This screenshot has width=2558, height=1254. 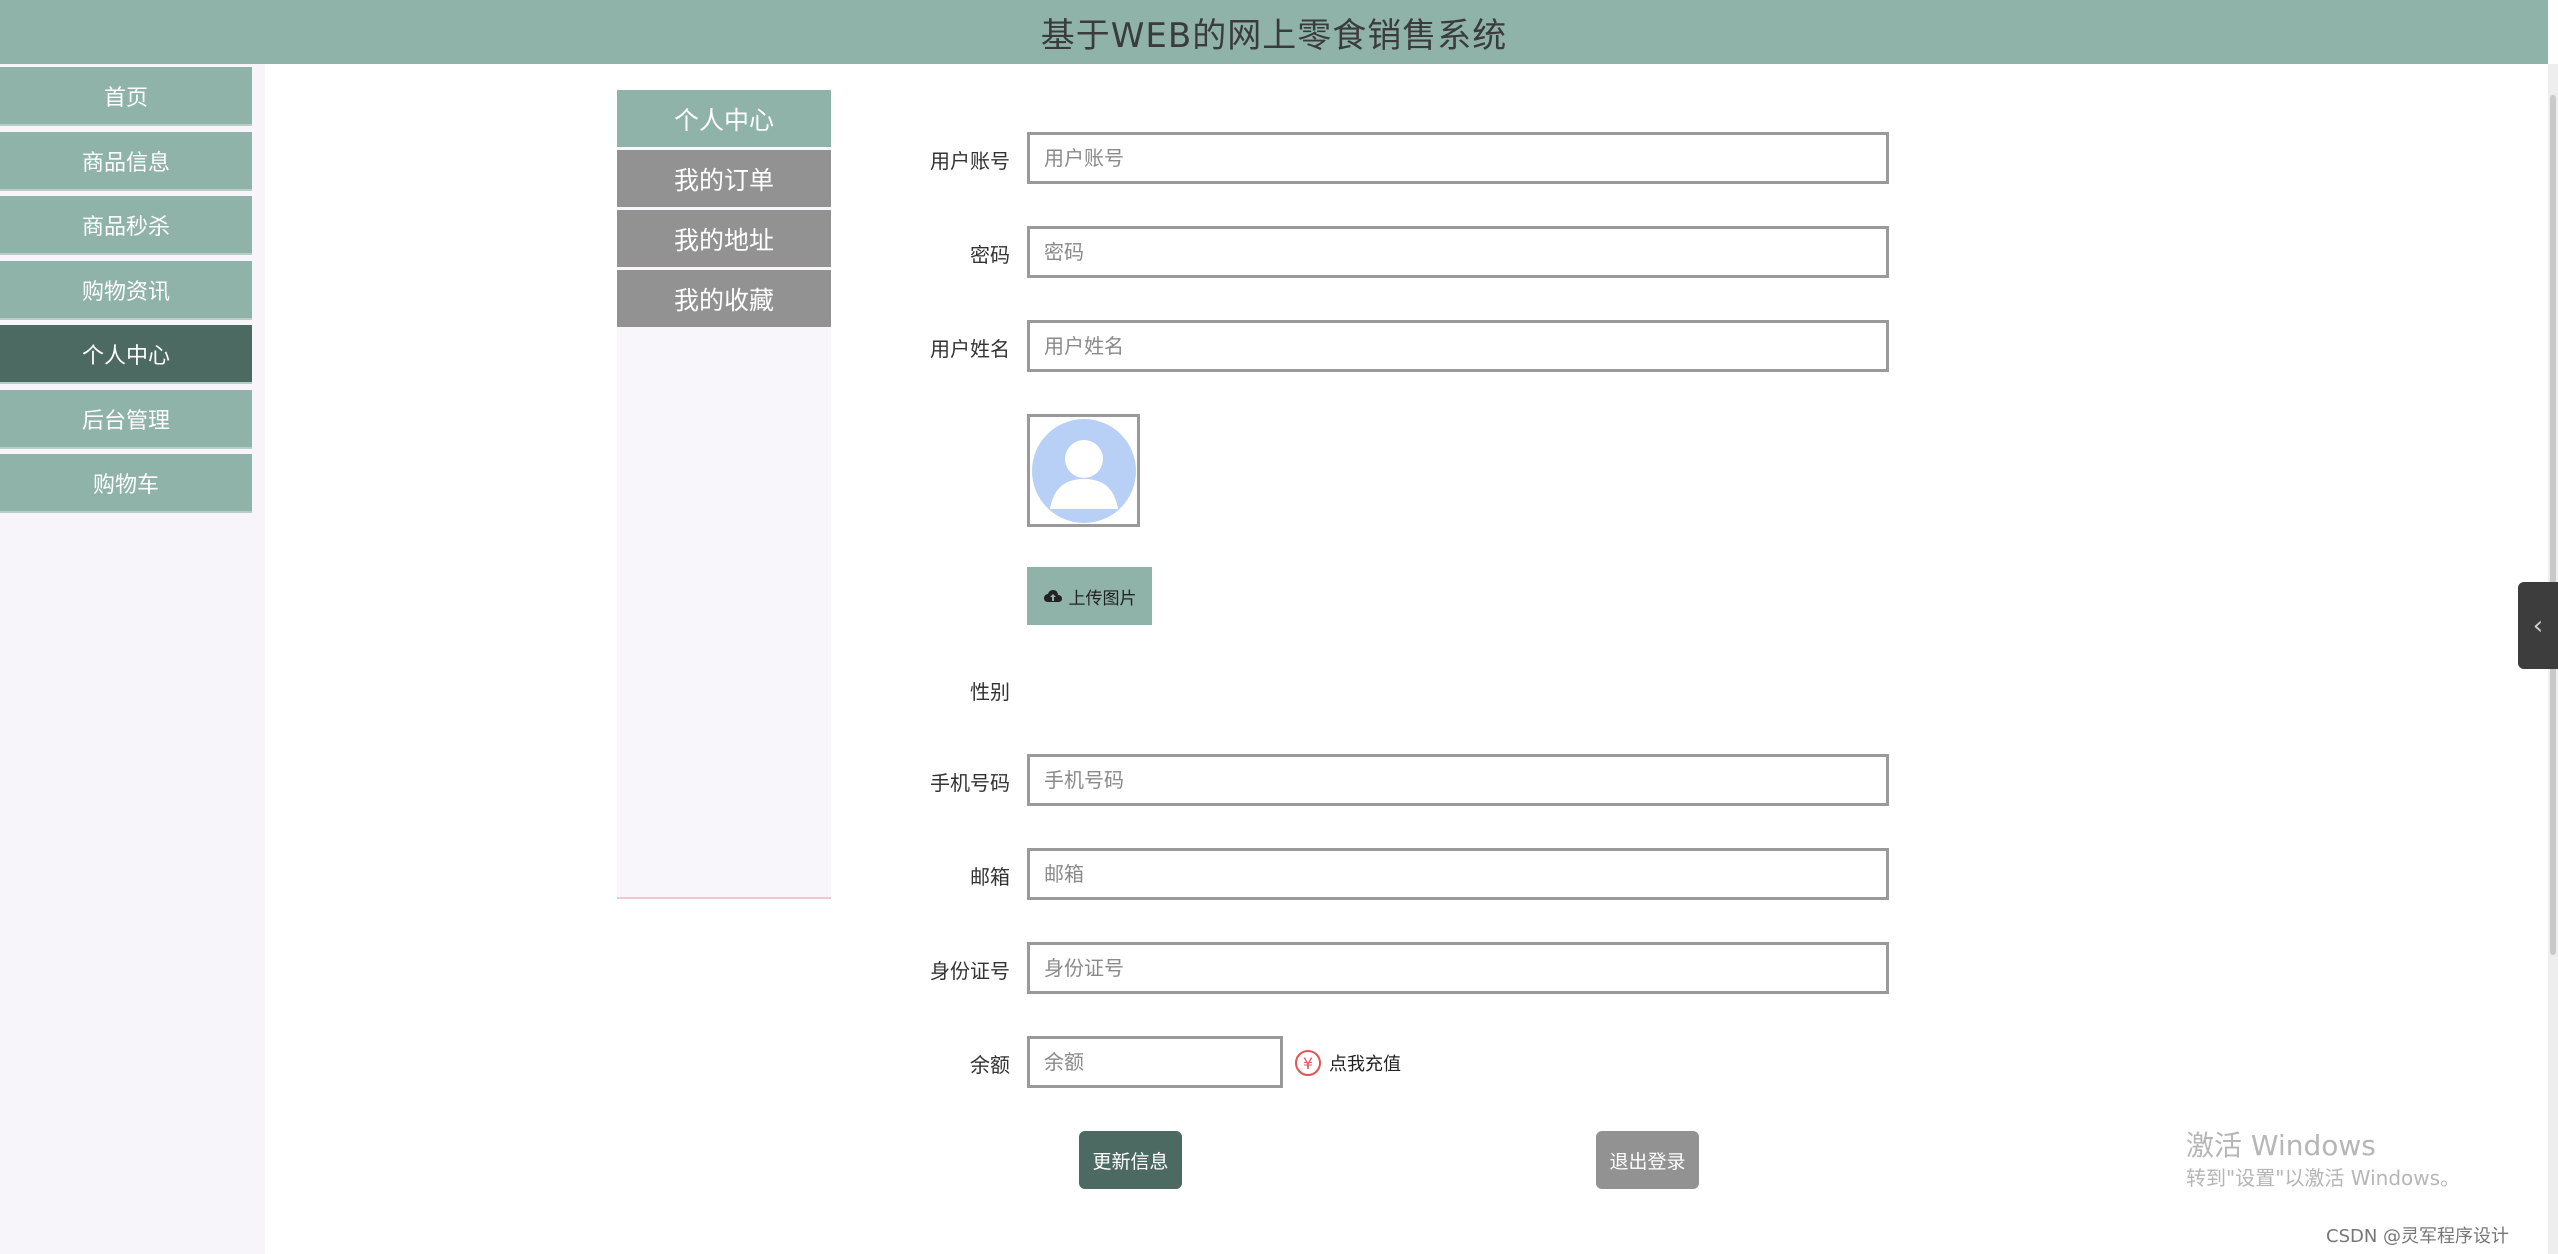 What do you see at coordinates (970, 783) in the screenshot?
I see `phone-label: 手机号码` at bounding box center [970, 783].